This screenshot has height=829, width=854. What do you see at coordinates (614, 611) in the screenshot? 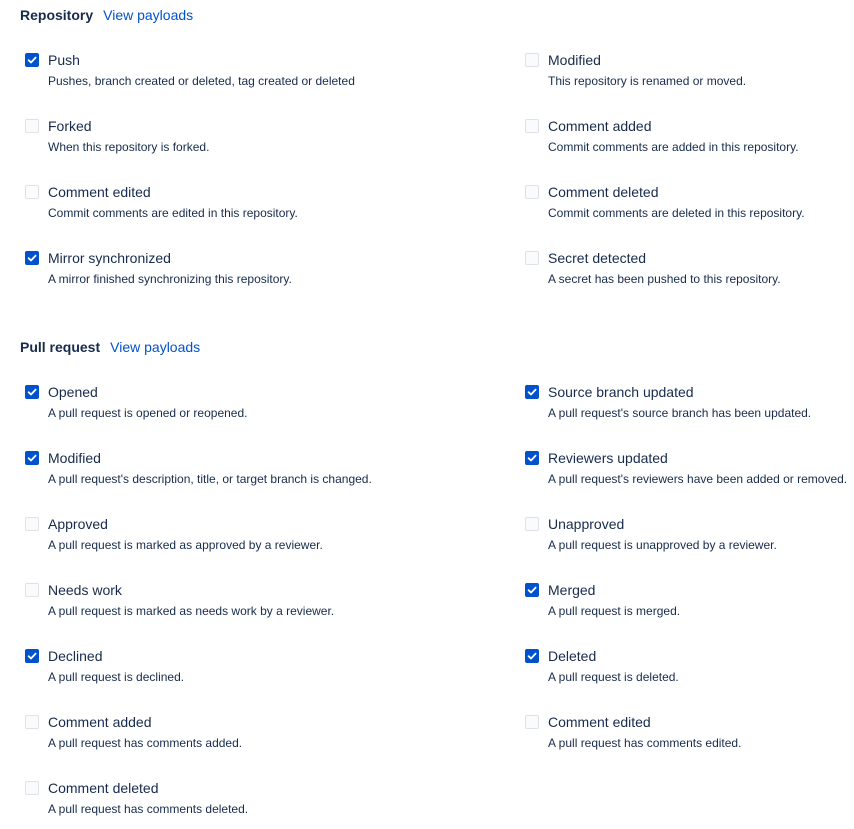
I see `event-description: A pull request is merged.` at bounding box center [614, 611].